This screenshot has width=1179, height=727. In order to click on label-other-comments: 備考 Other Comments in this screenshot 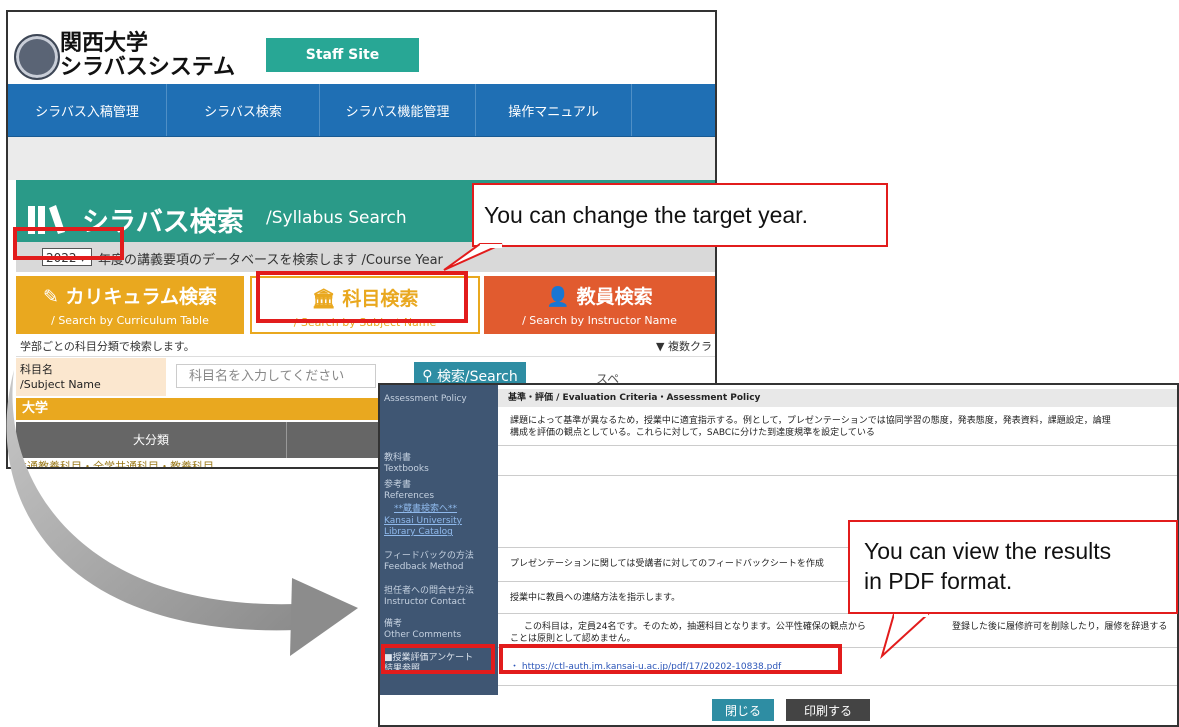, I will do `click(423, 629)`.